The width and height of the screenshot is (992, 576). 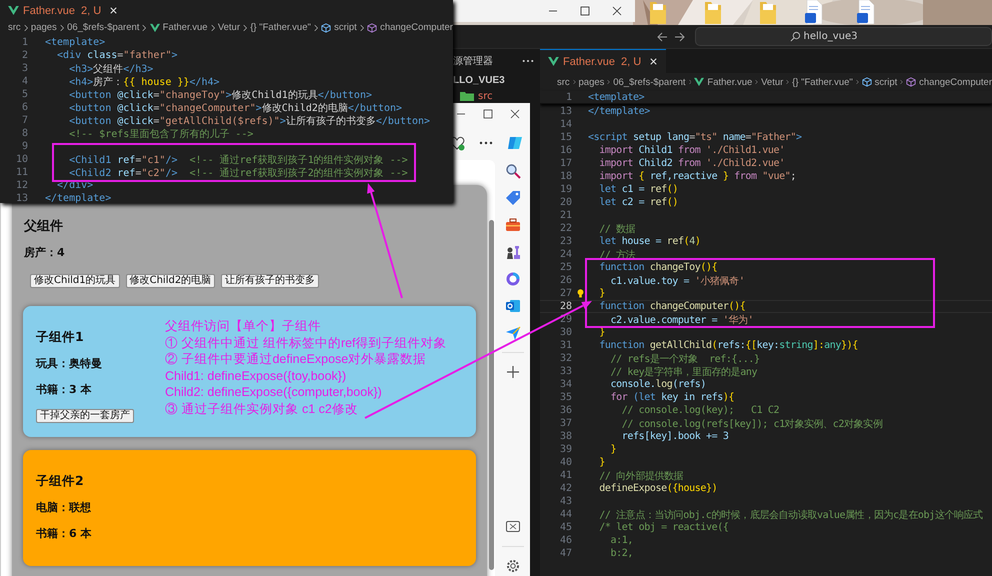 I want to click on line-number: 42, so click(x=565, y=488).